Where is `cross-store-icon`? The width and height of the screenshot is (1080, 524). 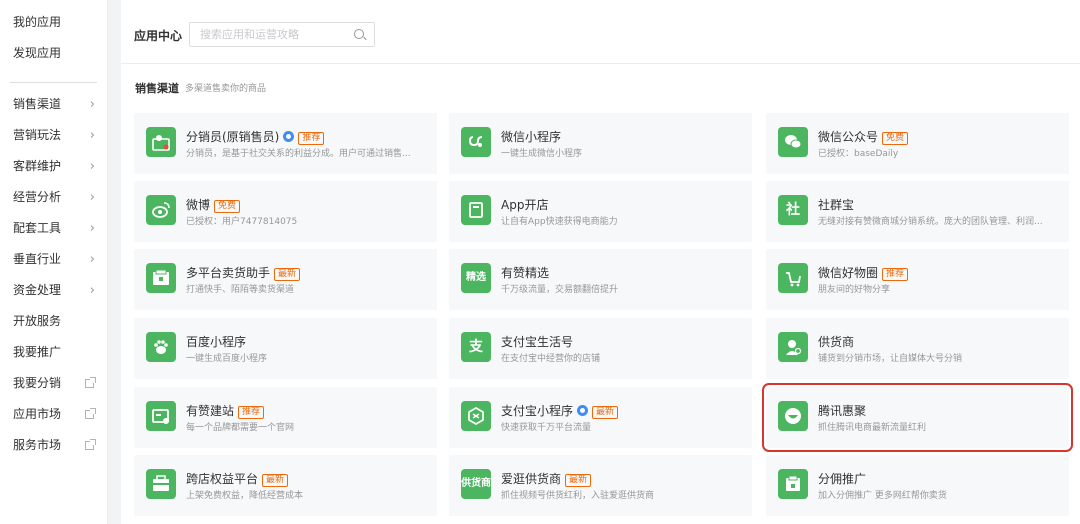
cross-store-icon is located at coordinates (161, 484).